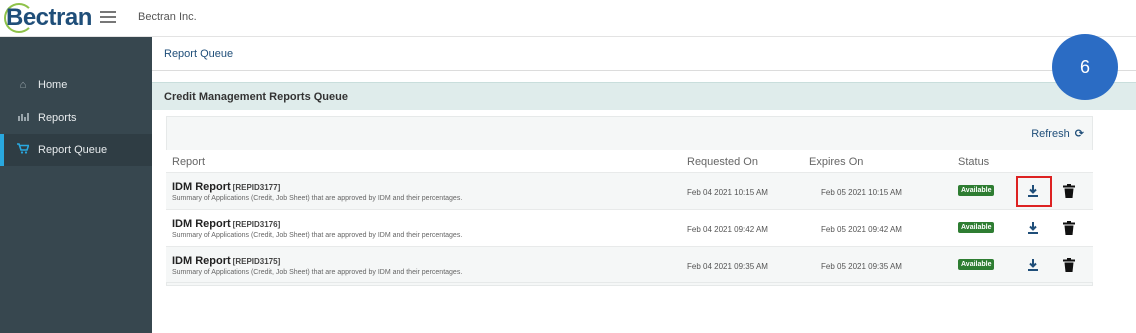 This screenshot has width=1136, height=333. I want to click on expires-on: Feb 05 2021 09:35 AM, so click(861, 266).